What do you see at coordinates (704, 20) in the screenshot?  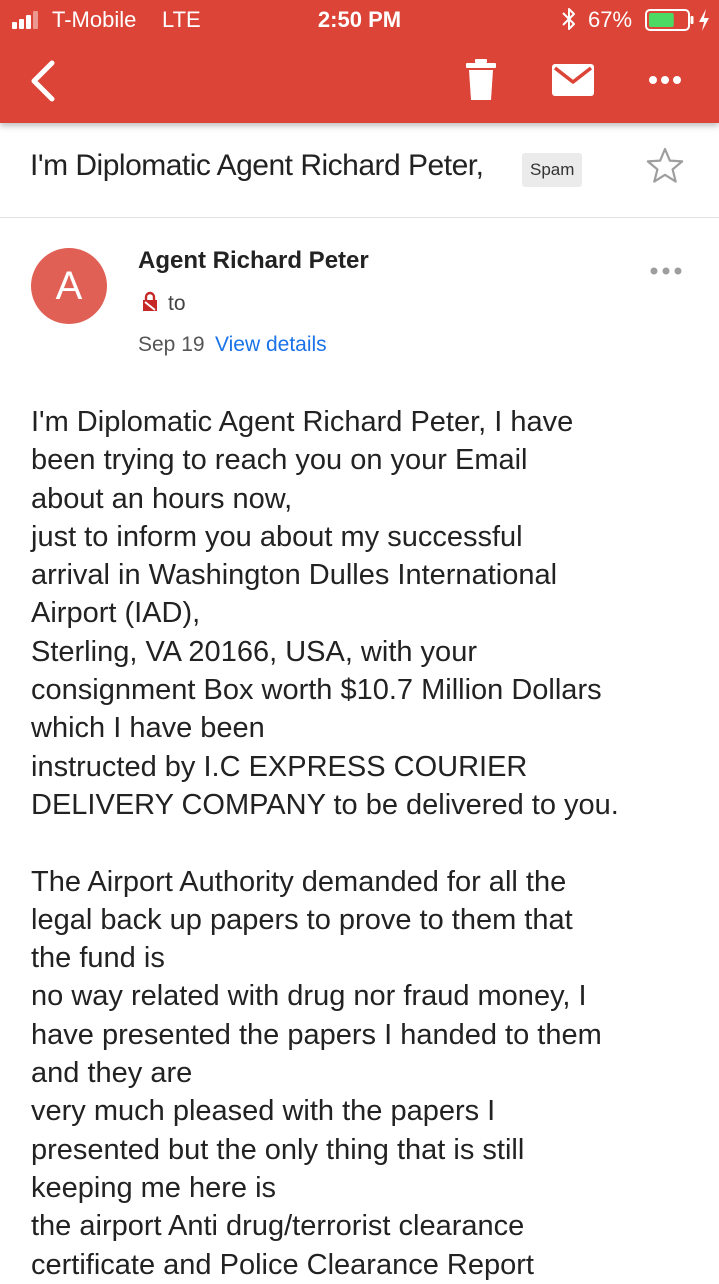 I see `charging-bolt-icon` at bounding box center [704, 20].